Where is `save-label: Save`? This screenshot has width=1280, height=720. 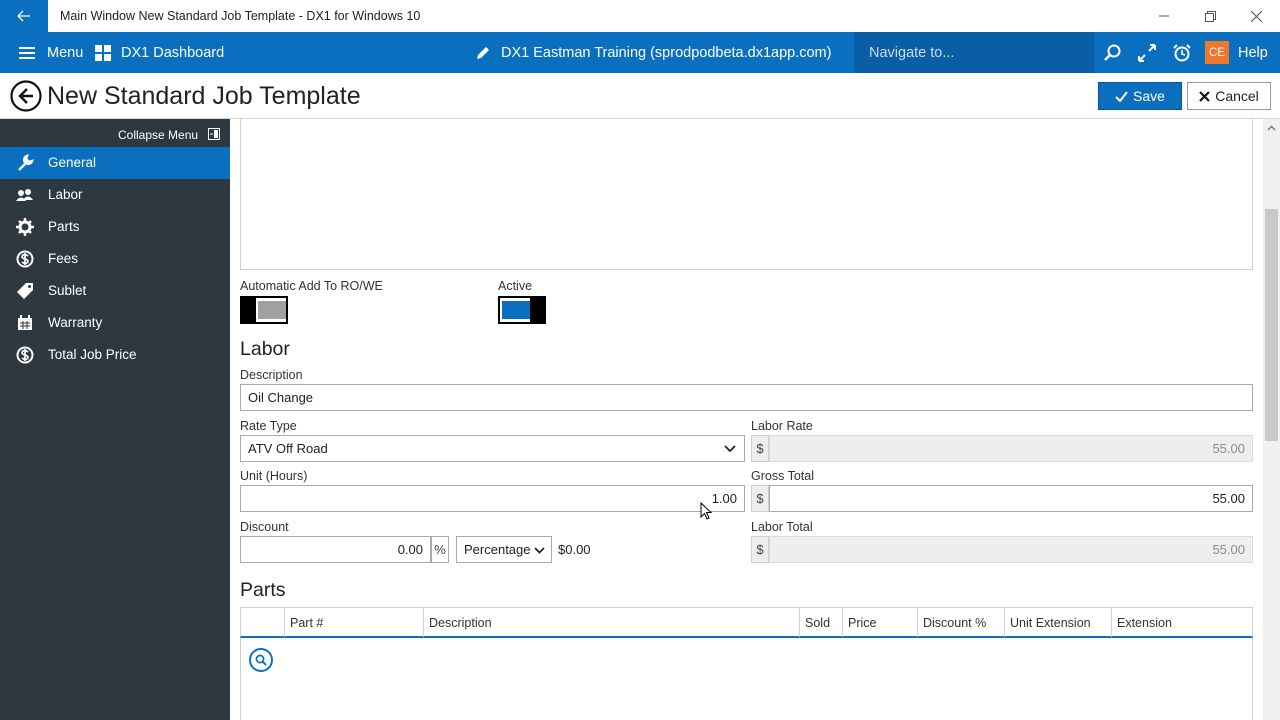 save-label: Save is located at coordinates (1149, 96).